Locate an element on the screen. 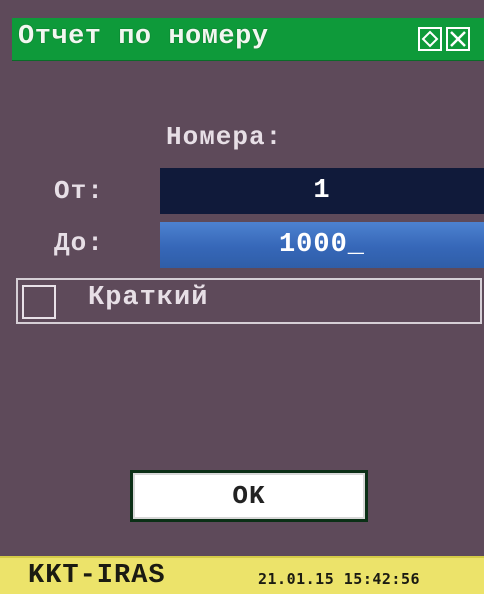  close-icon is located at coordinates (458, 39).